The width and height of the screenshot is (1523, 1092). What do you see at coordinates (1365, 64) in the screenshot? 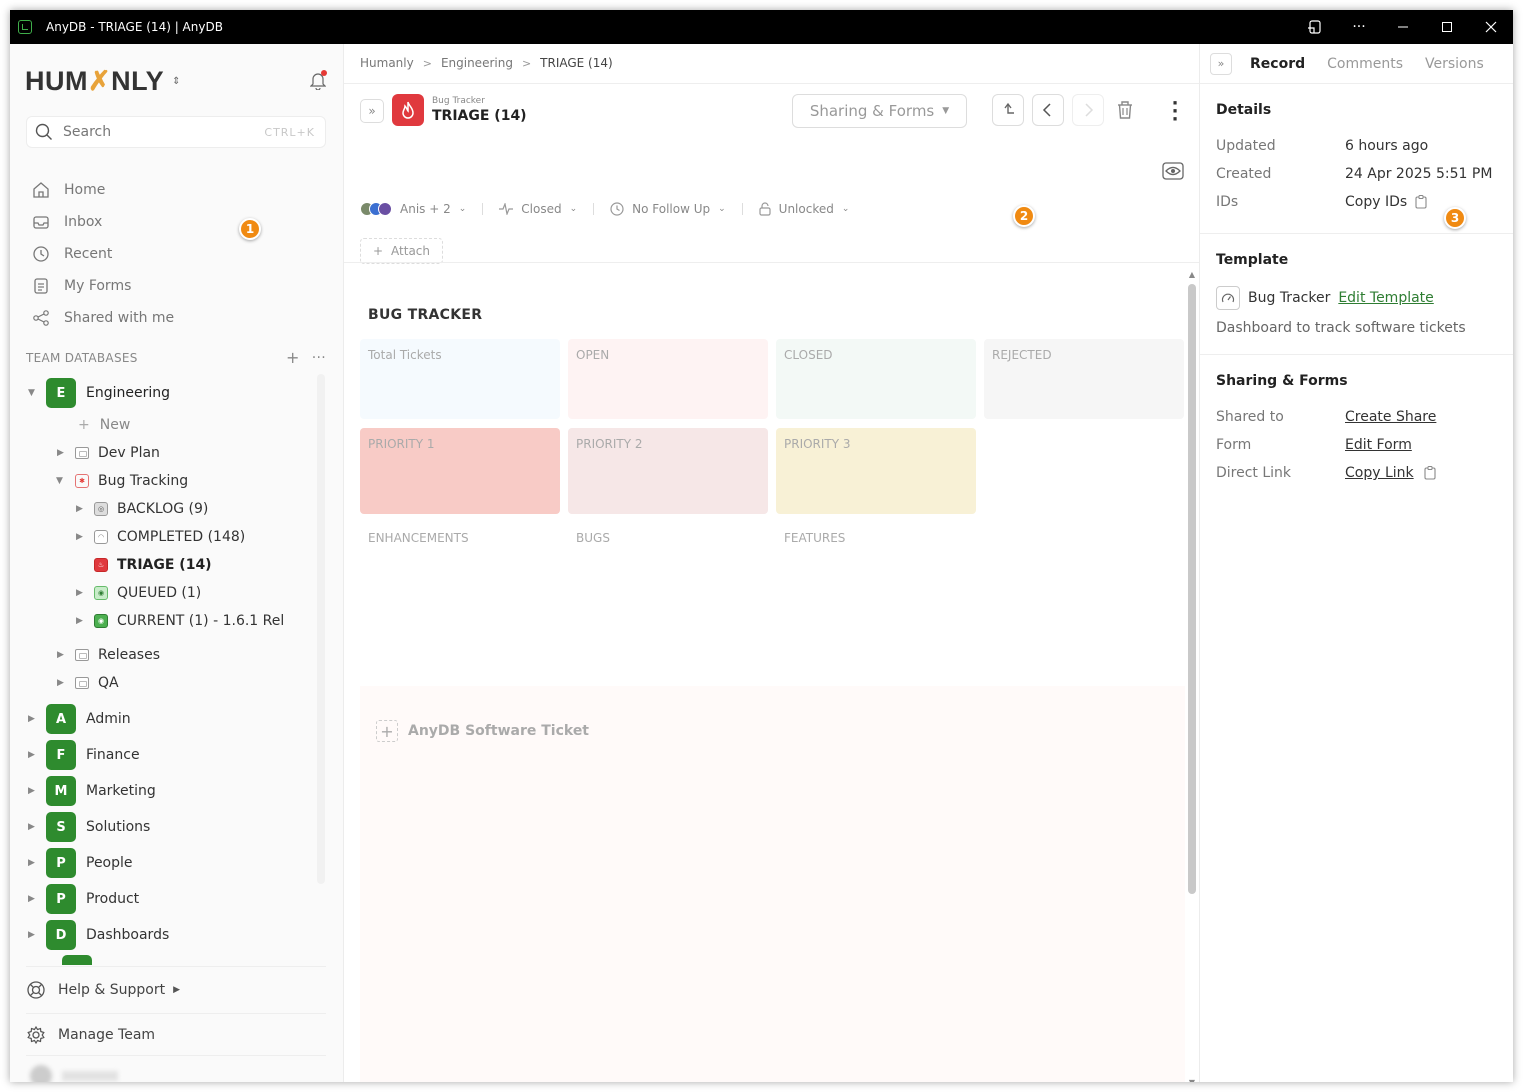
I see `tab-comments: Comments` at bounding box center [1365, 64].